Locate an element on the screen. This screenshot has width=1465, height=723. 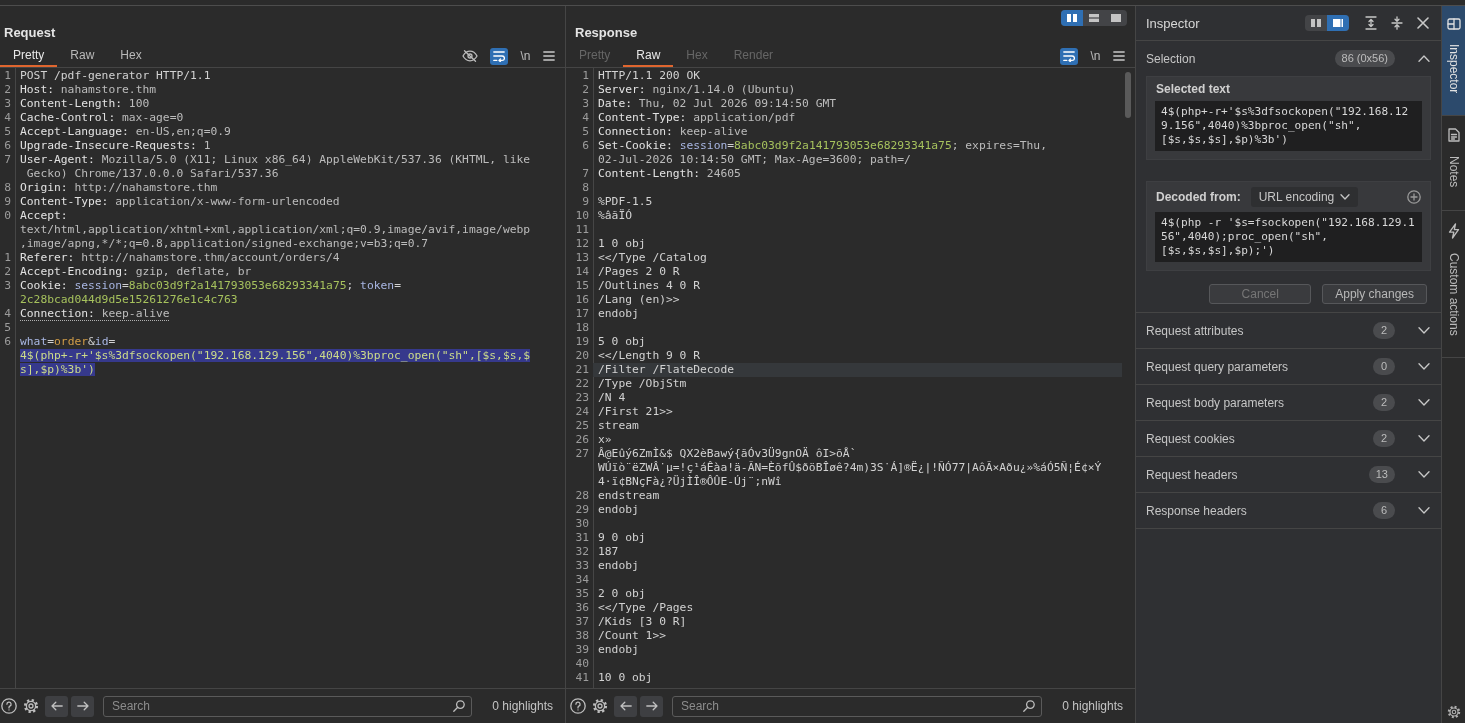
search-icon is located at coordinates (1029, 705).